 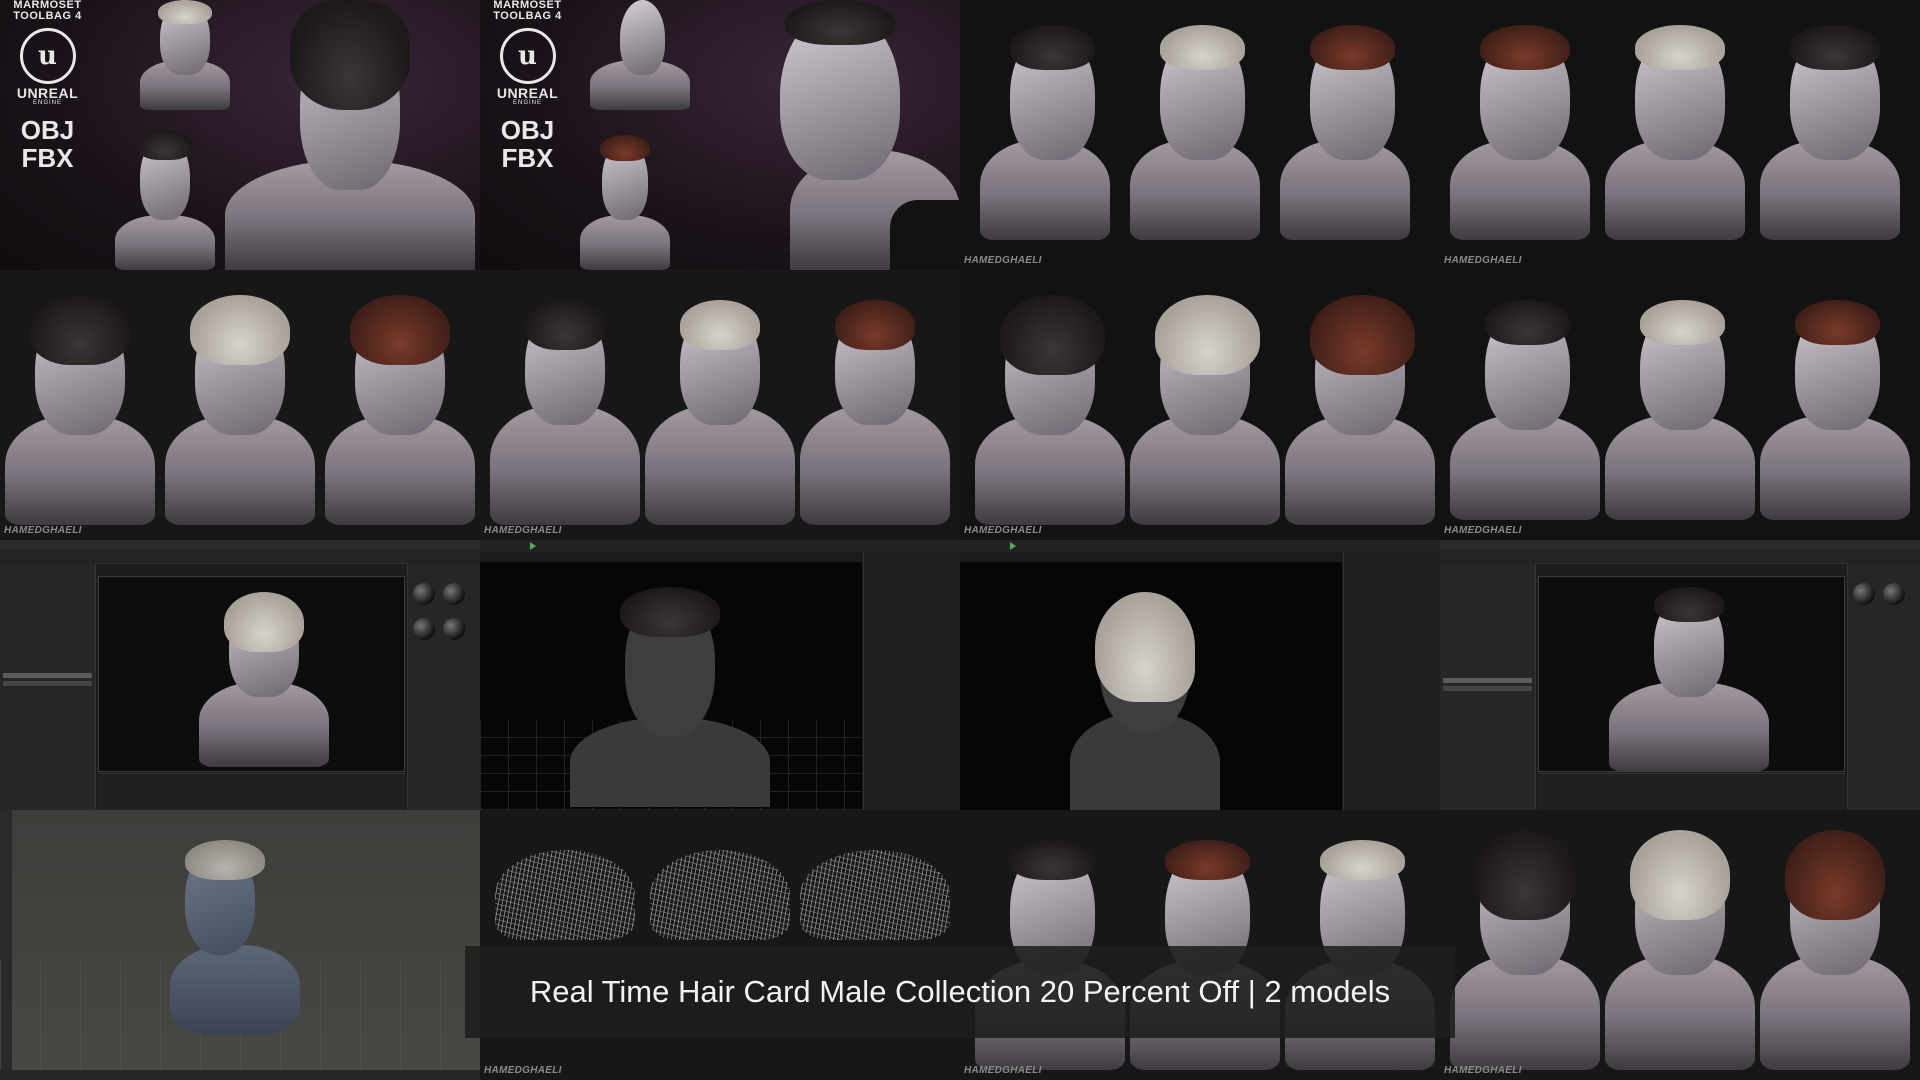 What do you see at coordinates (240, 1075) in the screenshot?
I see `timeline-bar` at bounding box center [240, 1075].